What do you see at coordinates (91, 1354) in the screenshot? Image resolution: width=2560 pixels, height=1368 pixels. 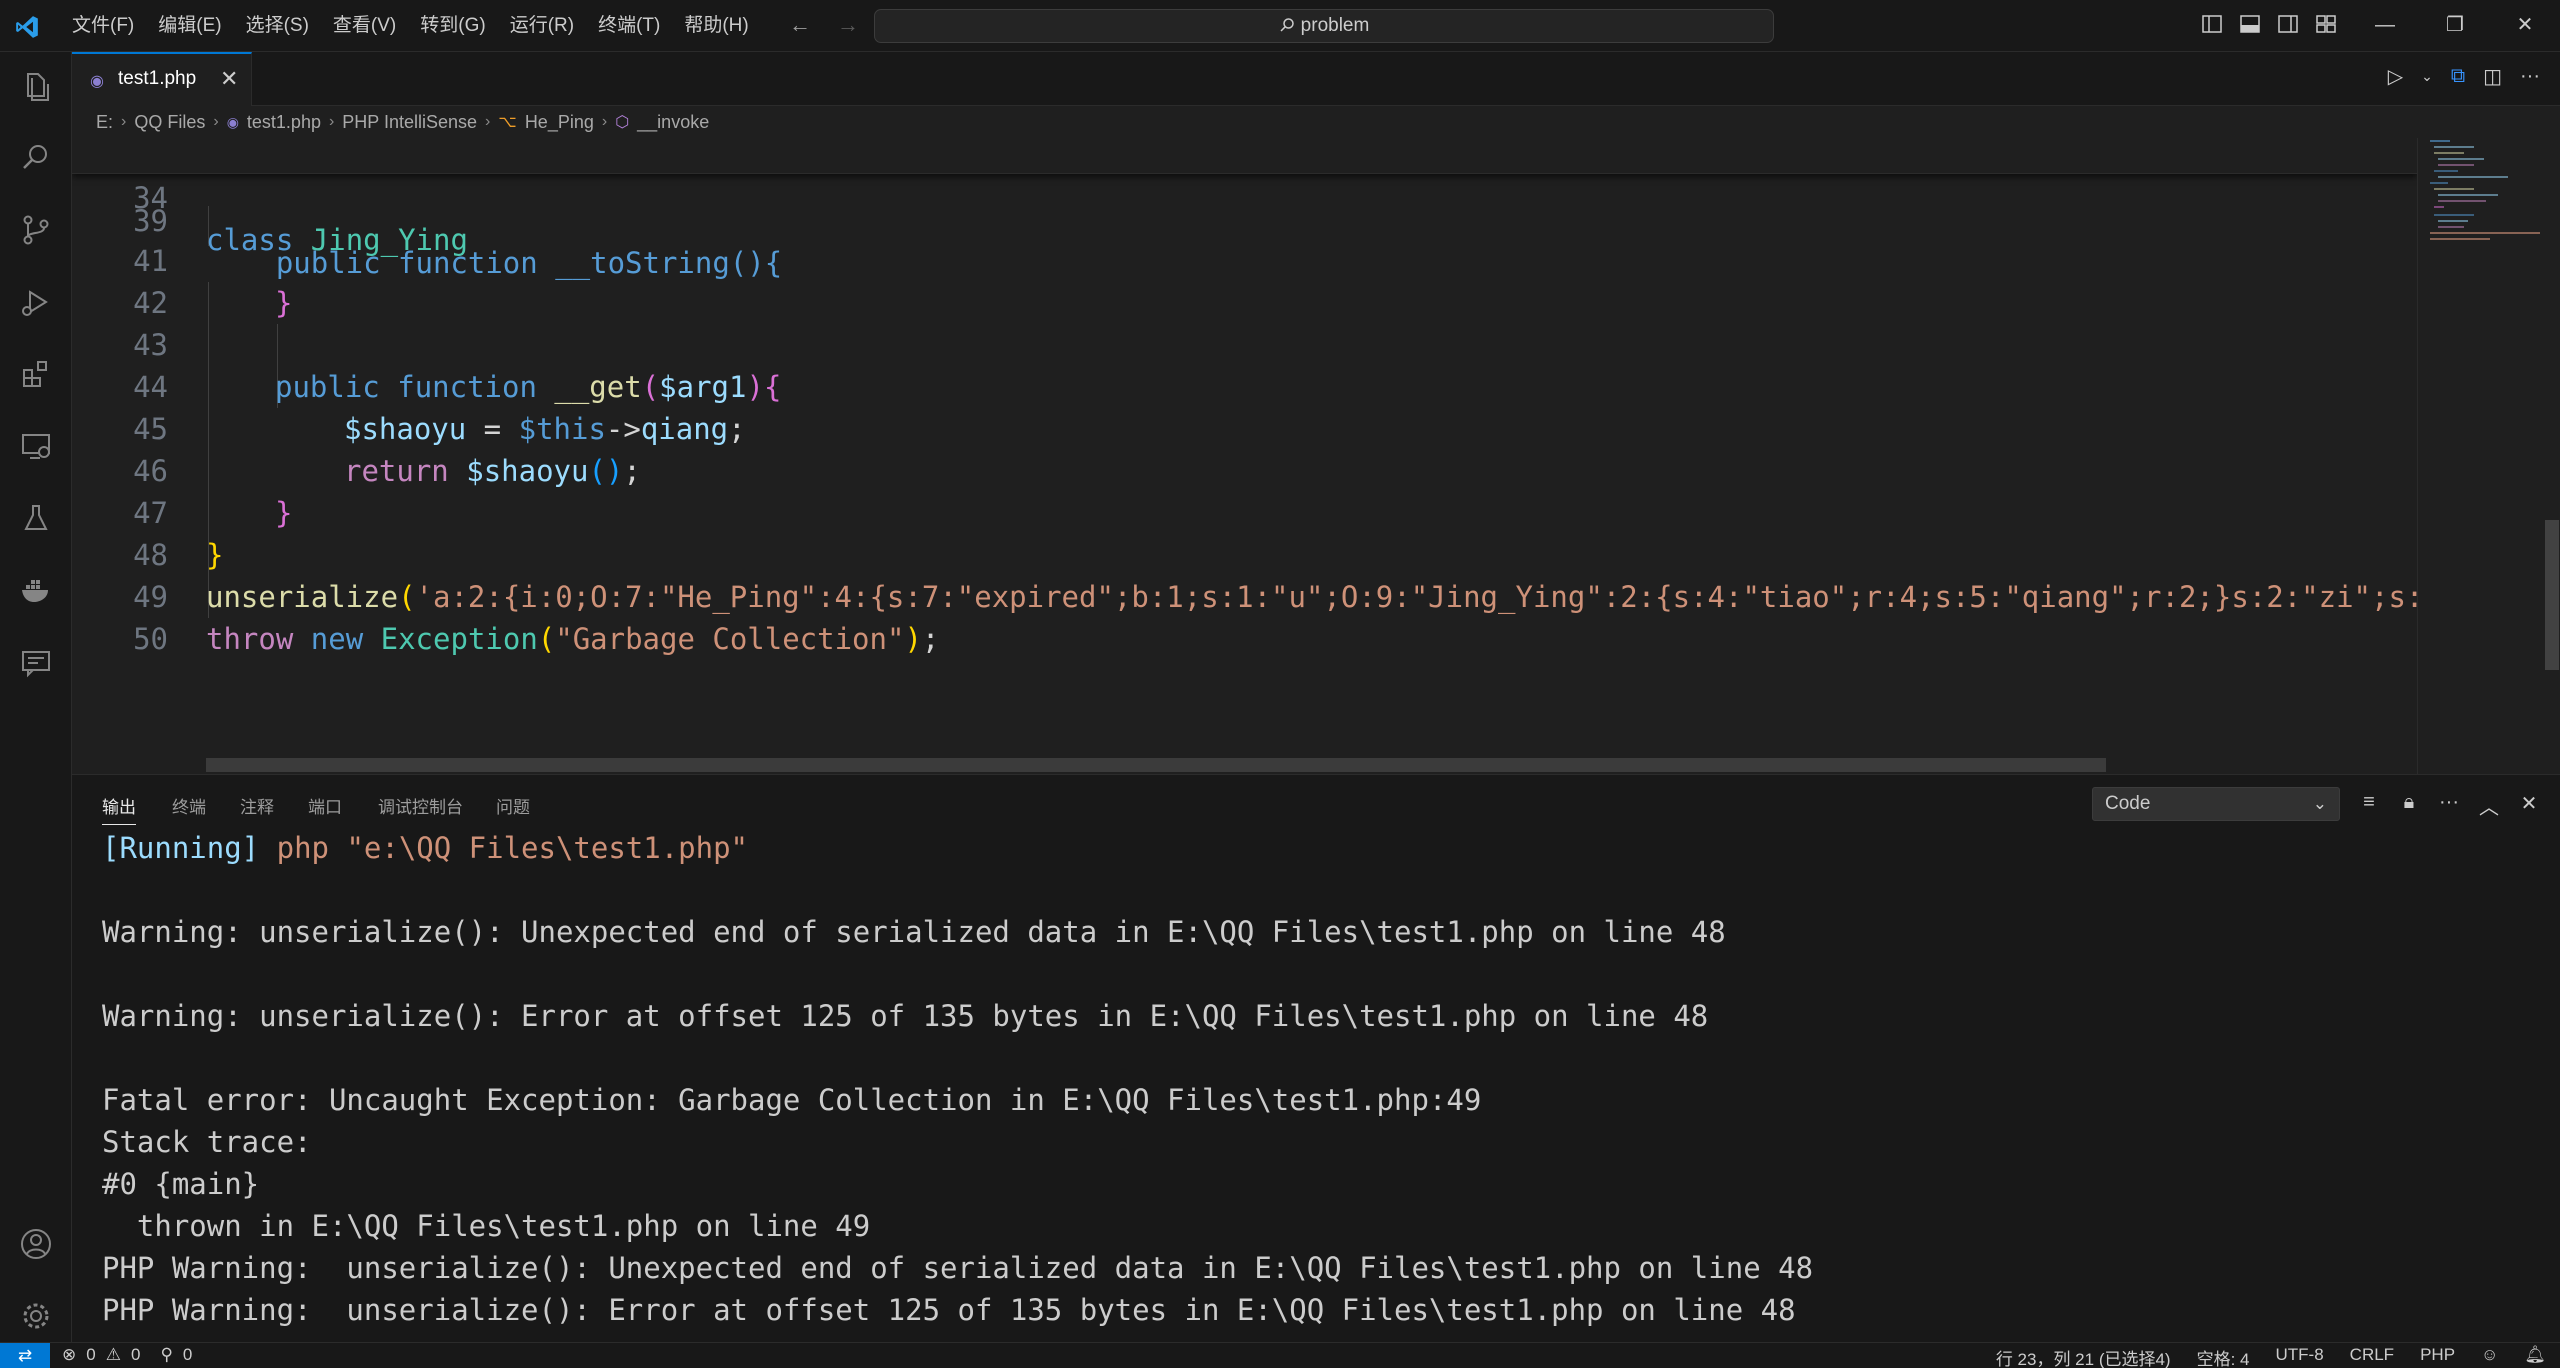 I see `error-count: 0` at bounding box center [91, 1354].